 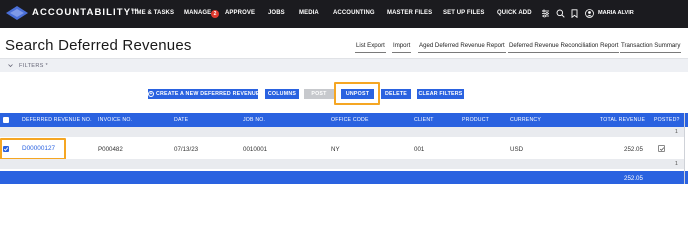 What do you see at coordinates (282, 94) in the screenshot?
I see `columns-button: COLUMNS` at bounding box center [282, 94].